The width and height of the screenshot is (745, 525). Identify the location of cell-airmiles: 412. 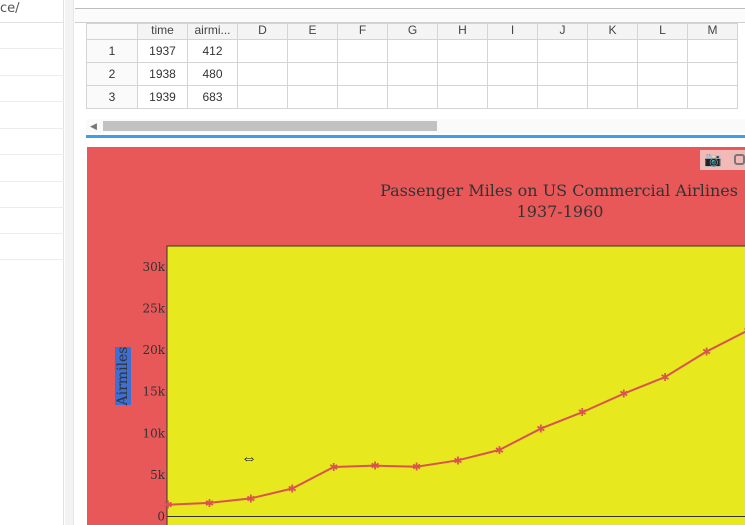
(212, 51).